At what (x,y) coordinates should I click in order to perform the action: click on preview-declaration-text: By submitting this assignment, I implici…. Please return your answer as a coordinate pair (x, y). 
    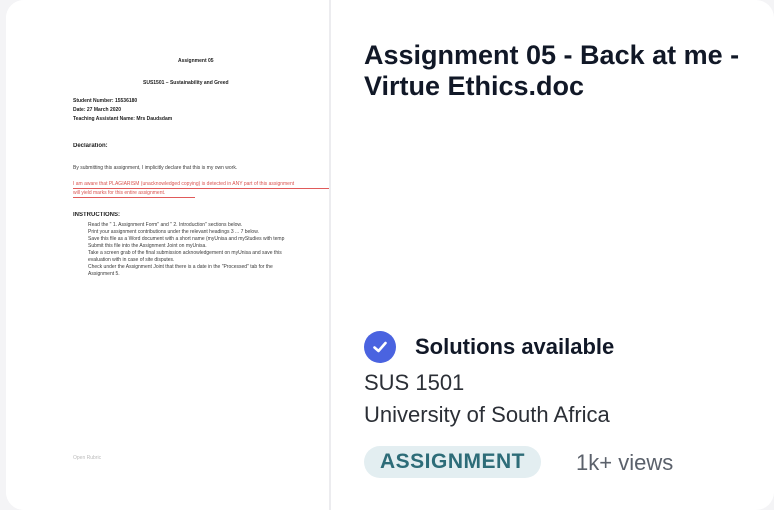
    Looking at the image, I should click on (155, 168).